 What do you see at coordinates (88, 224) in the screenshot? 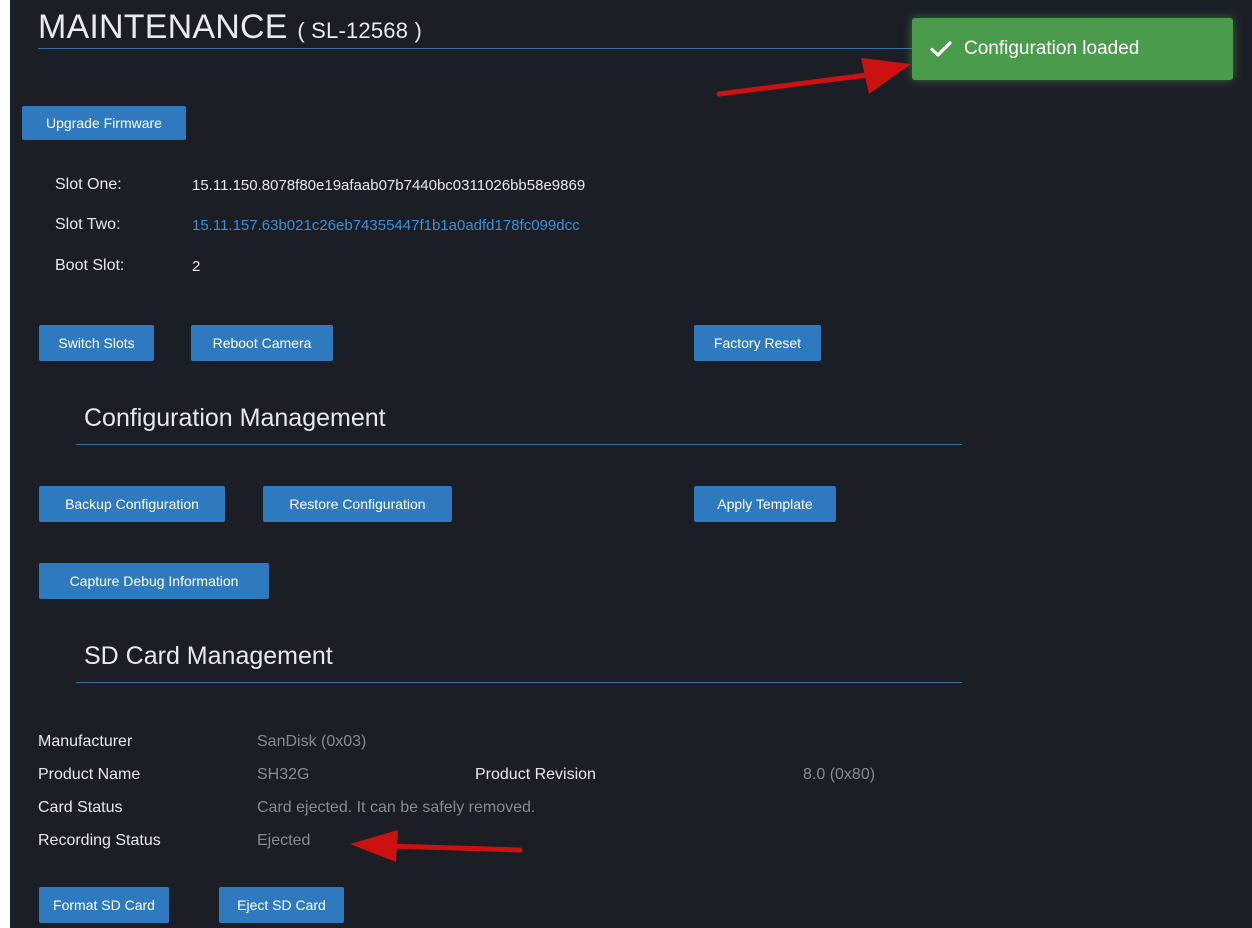
I see `slot-two-label: Slot Two:` at bounding box center [88, 224].